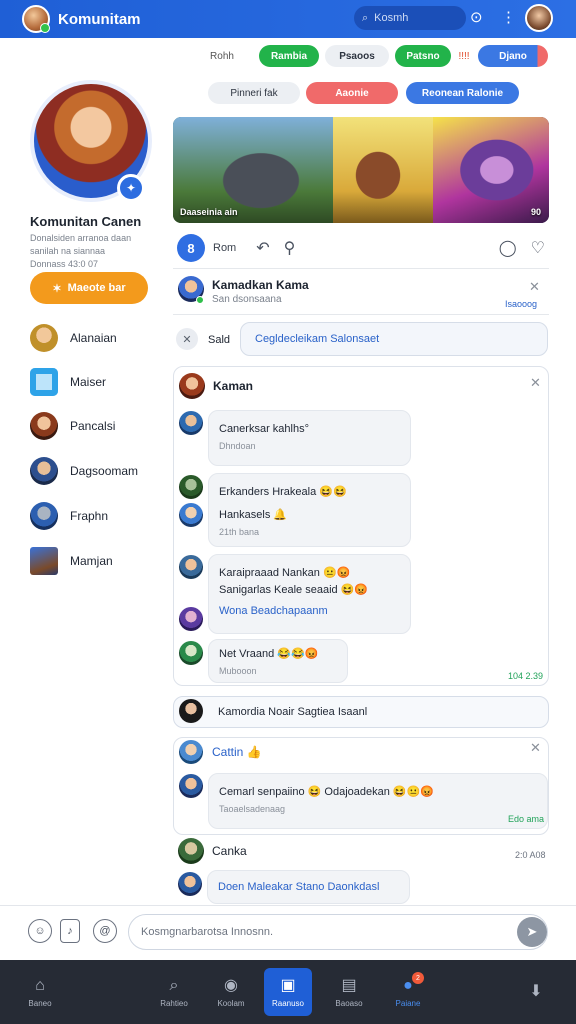 The image size is (576, 1024). What do you see at coordinates (309, 438) in the screenshot?
I see `message-bubble: Canerksar kahlhs° Dhndoan` at bounding box center [309, 438].